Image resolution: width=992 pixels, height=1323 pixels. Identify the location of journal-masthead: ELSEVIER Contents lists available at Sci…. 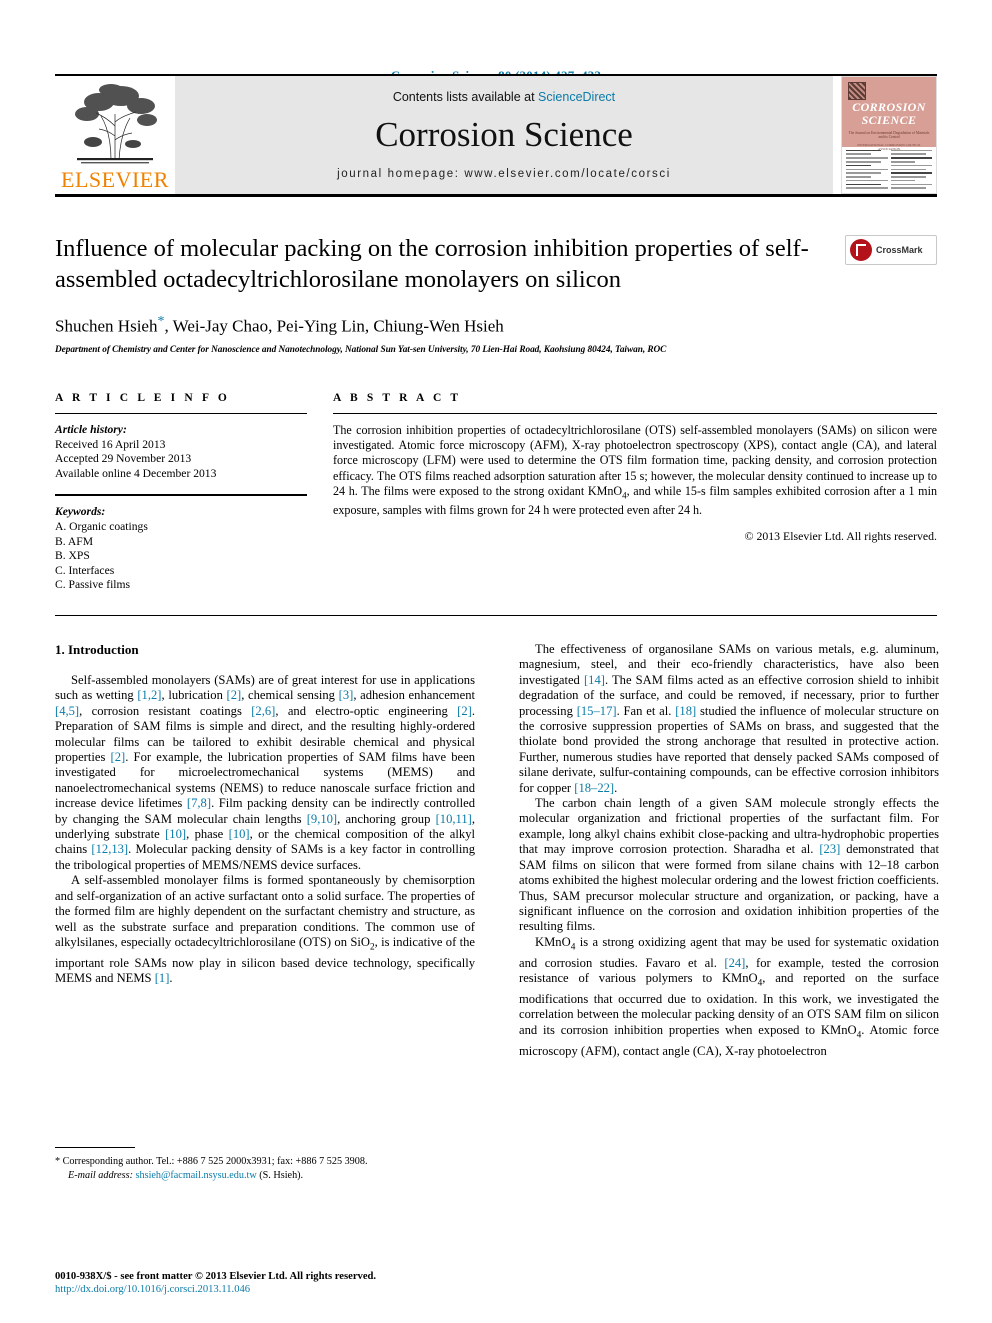
(496, 135).